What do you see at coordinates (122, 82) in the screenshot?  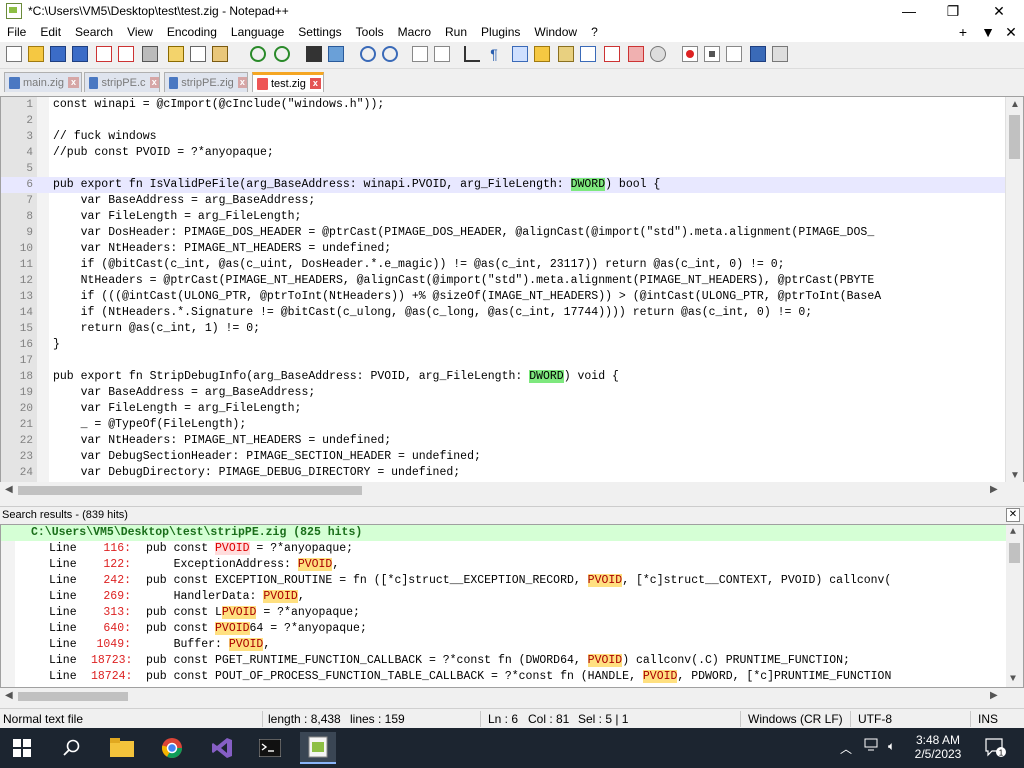 I see `tab-strippe-c: stripPE.c x` at bounding box center [122, 82].